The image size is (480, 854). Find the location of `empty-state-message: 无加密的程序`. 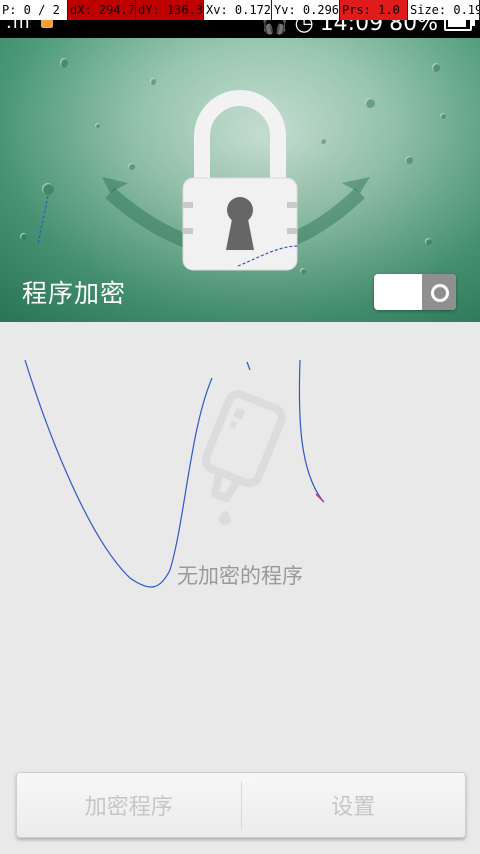

empty-state-message: 无加密的程序 is located at coordinates (240, 576).